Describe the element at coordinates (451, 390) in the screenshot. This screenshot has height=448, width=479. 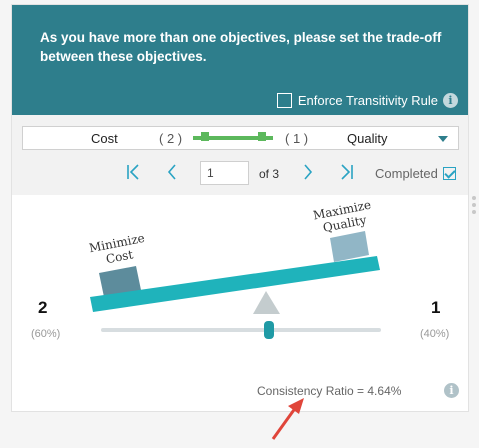
I see `info-icon: i` at that location.